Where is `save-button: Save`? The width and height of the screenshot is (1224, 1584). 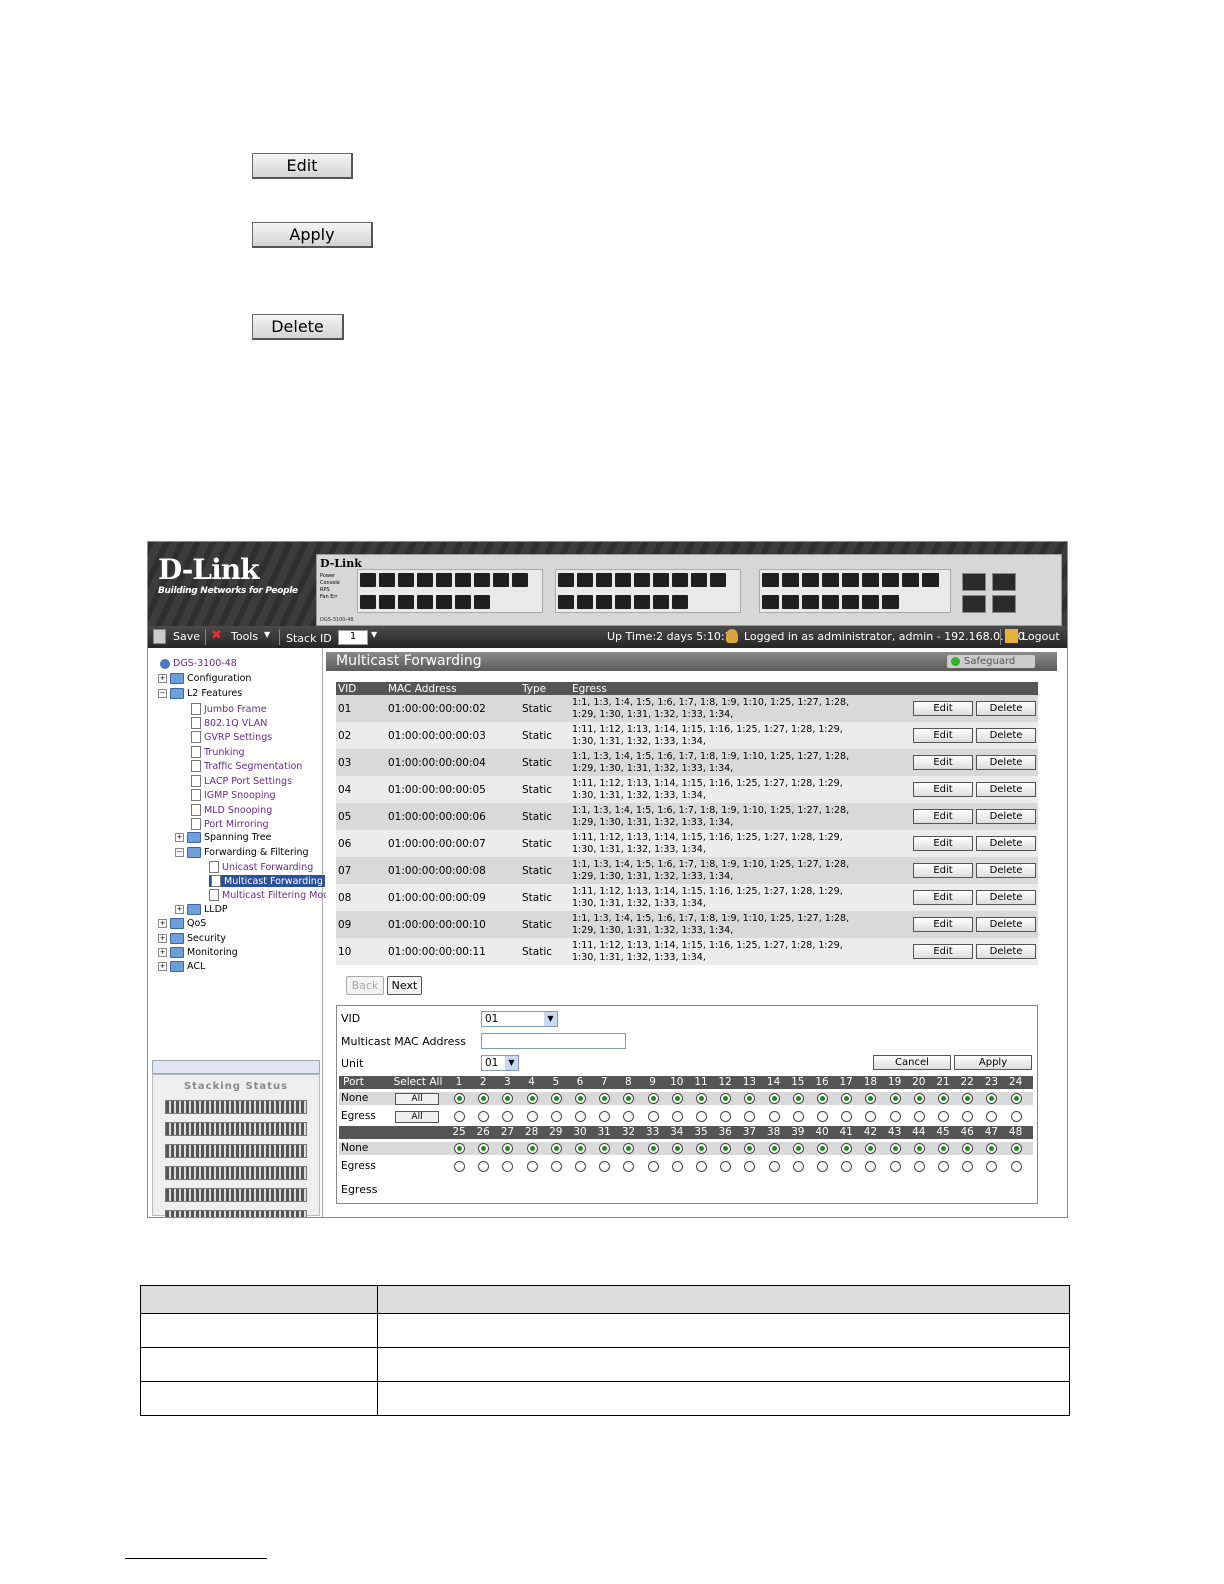 save-button: Save is located at coordinates (186, 636).